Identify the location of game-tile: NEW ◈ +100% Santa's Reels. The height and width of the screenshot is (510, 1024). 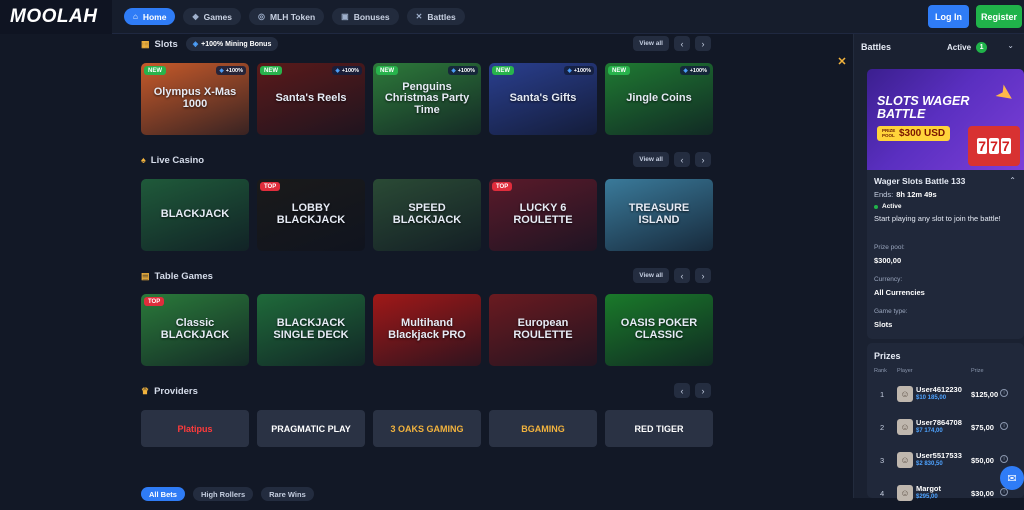
(311, 99).